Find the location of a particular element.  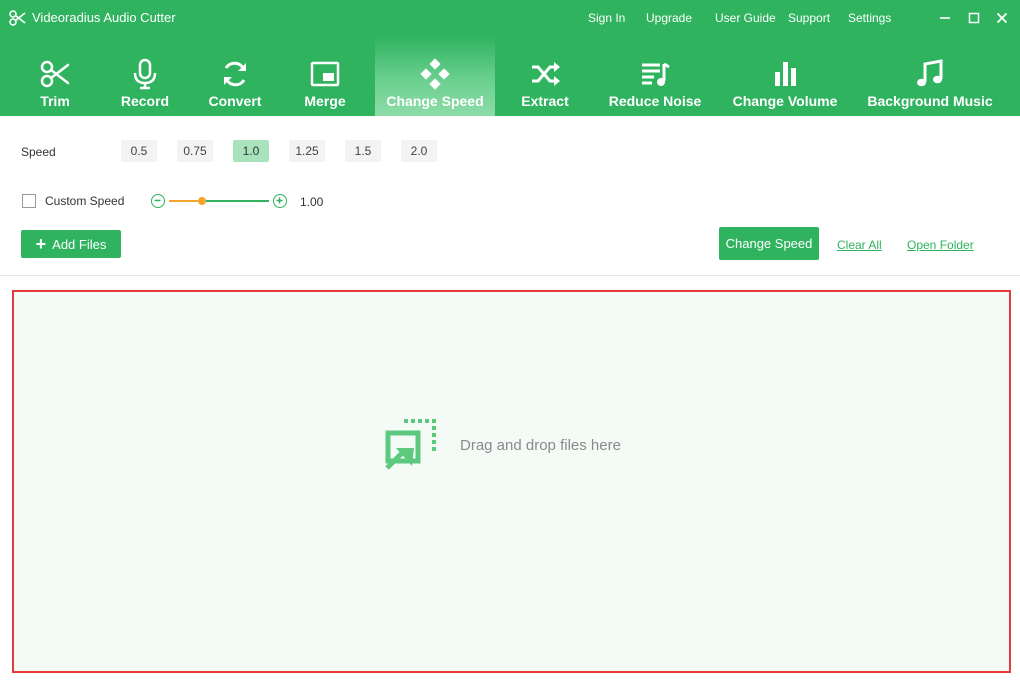

microphone-icon is located at coordinates (145, 74).